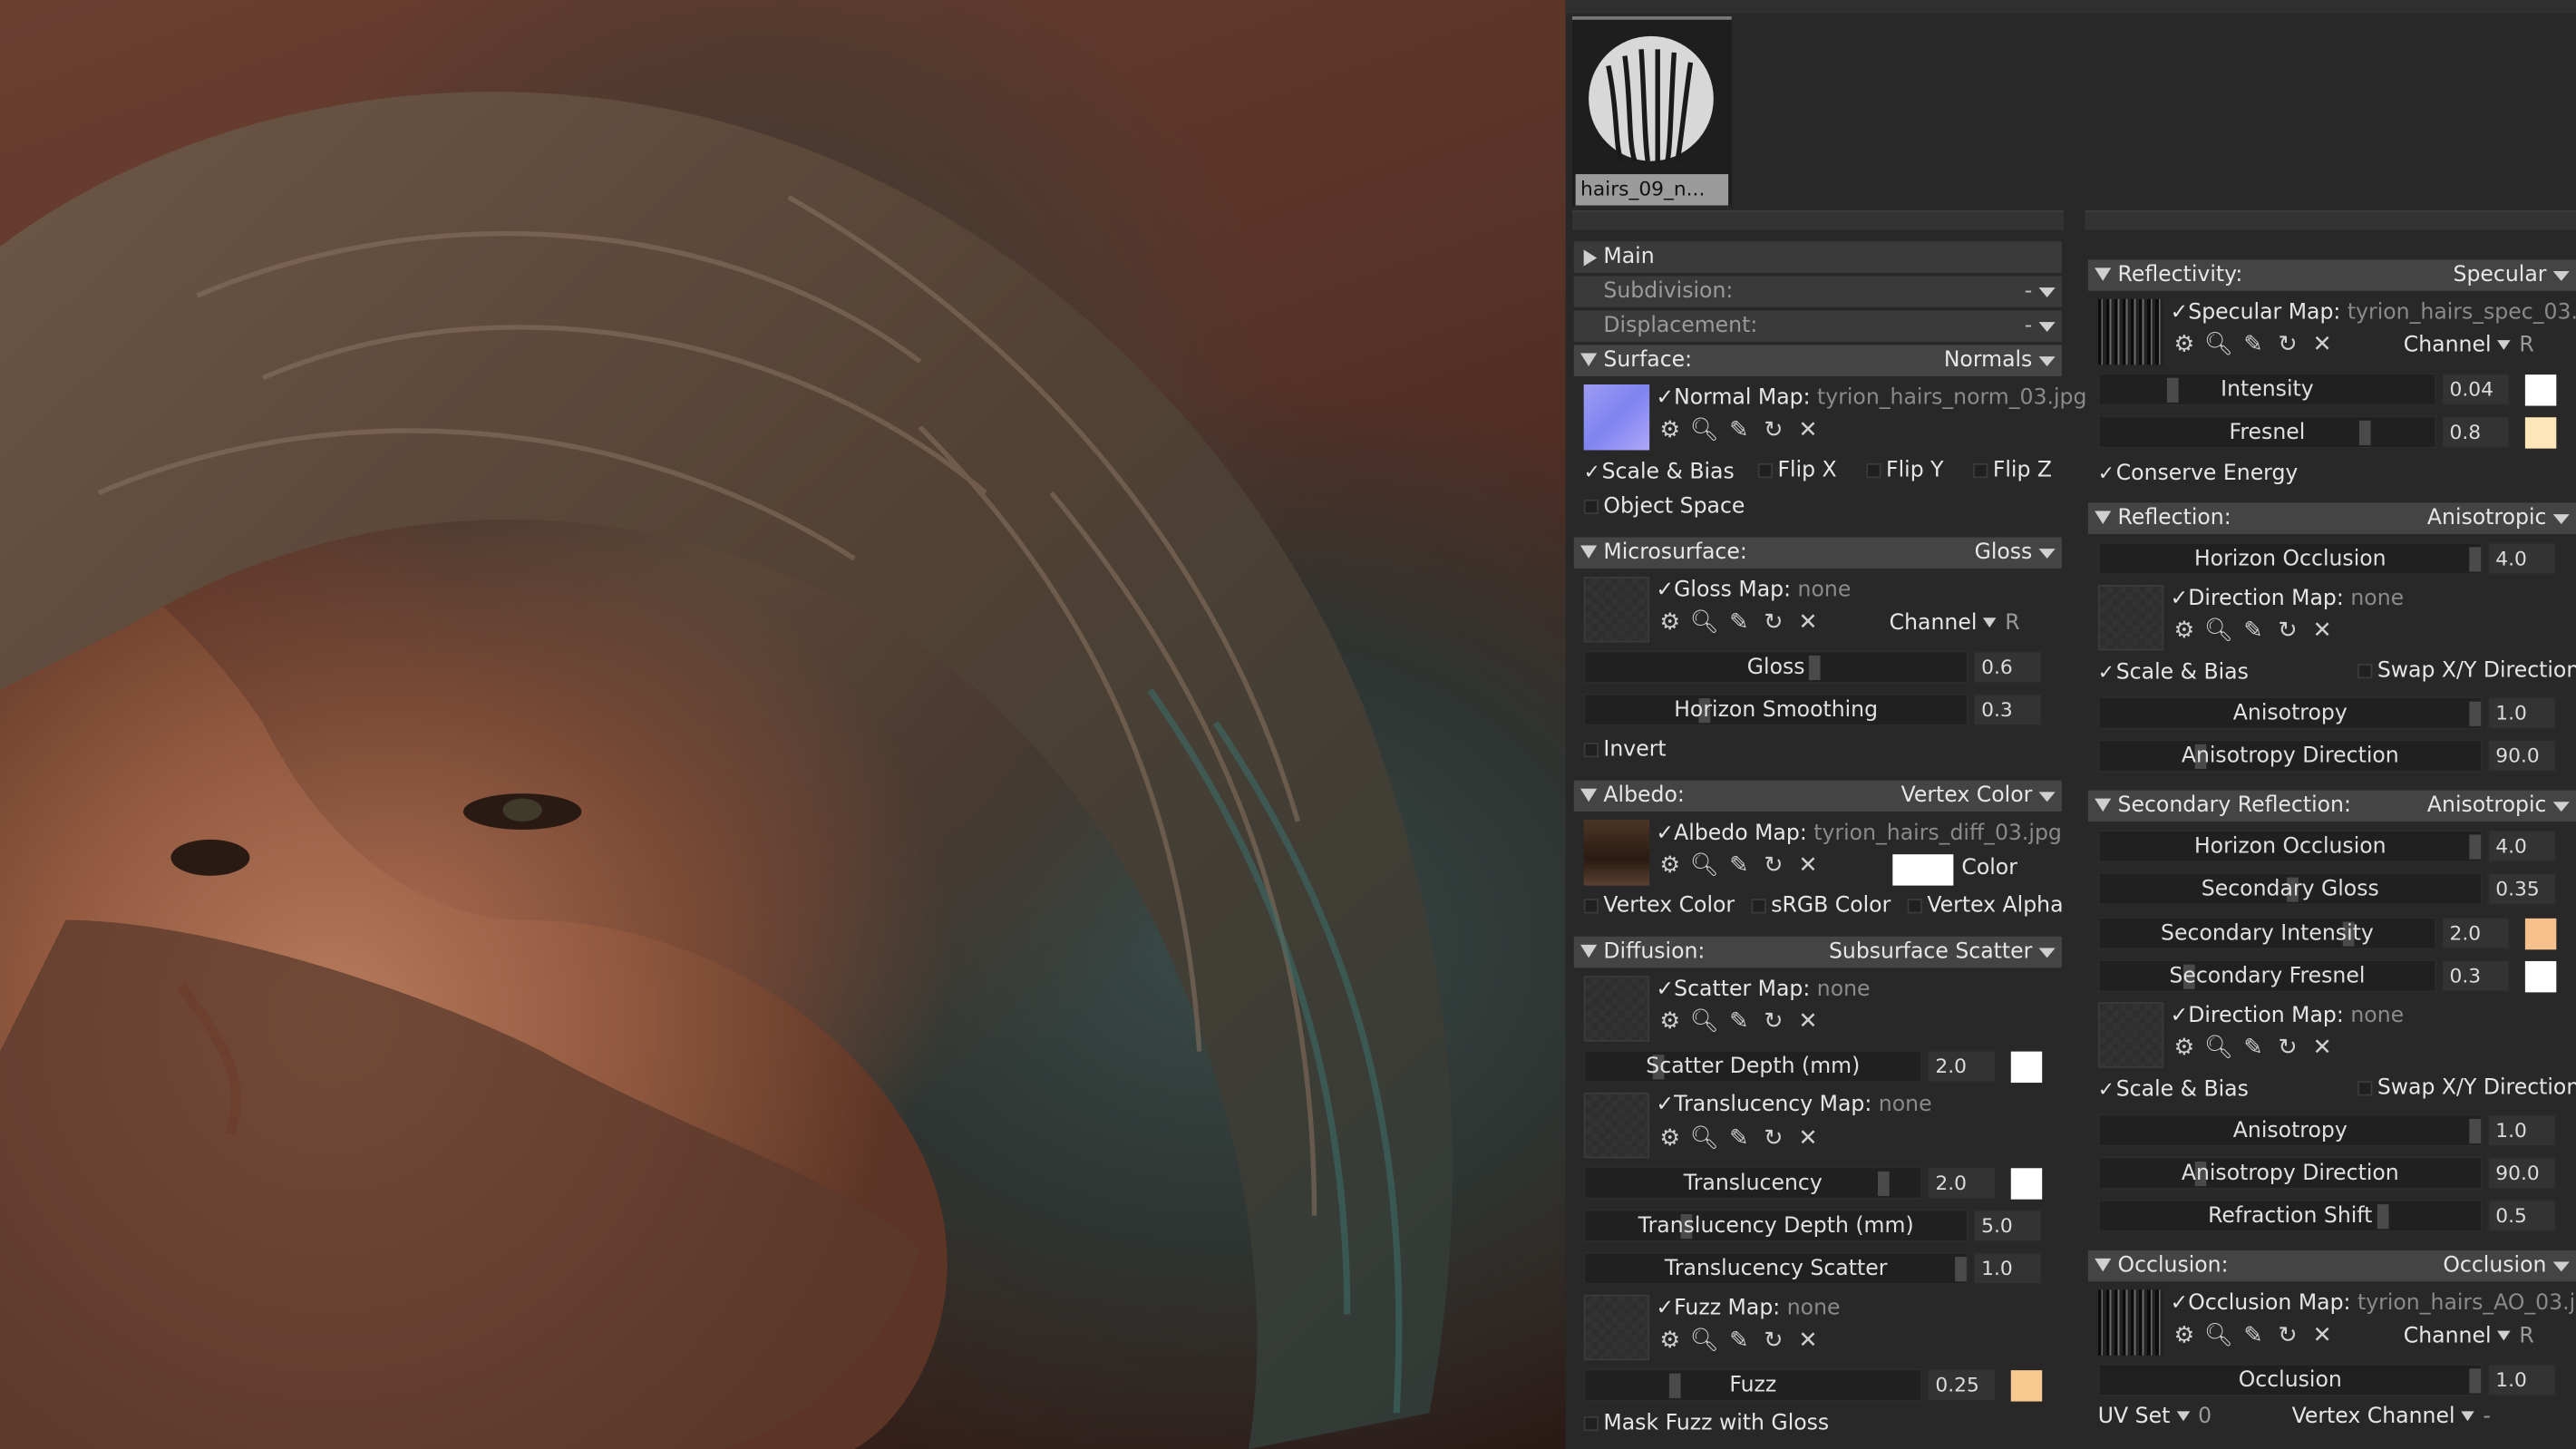  What do you see at coordinates (2290, 1130) in the screenshot?
I see `secondary-anisotropy-slider: Anisotropy` at bounding box center [2290, 1130].